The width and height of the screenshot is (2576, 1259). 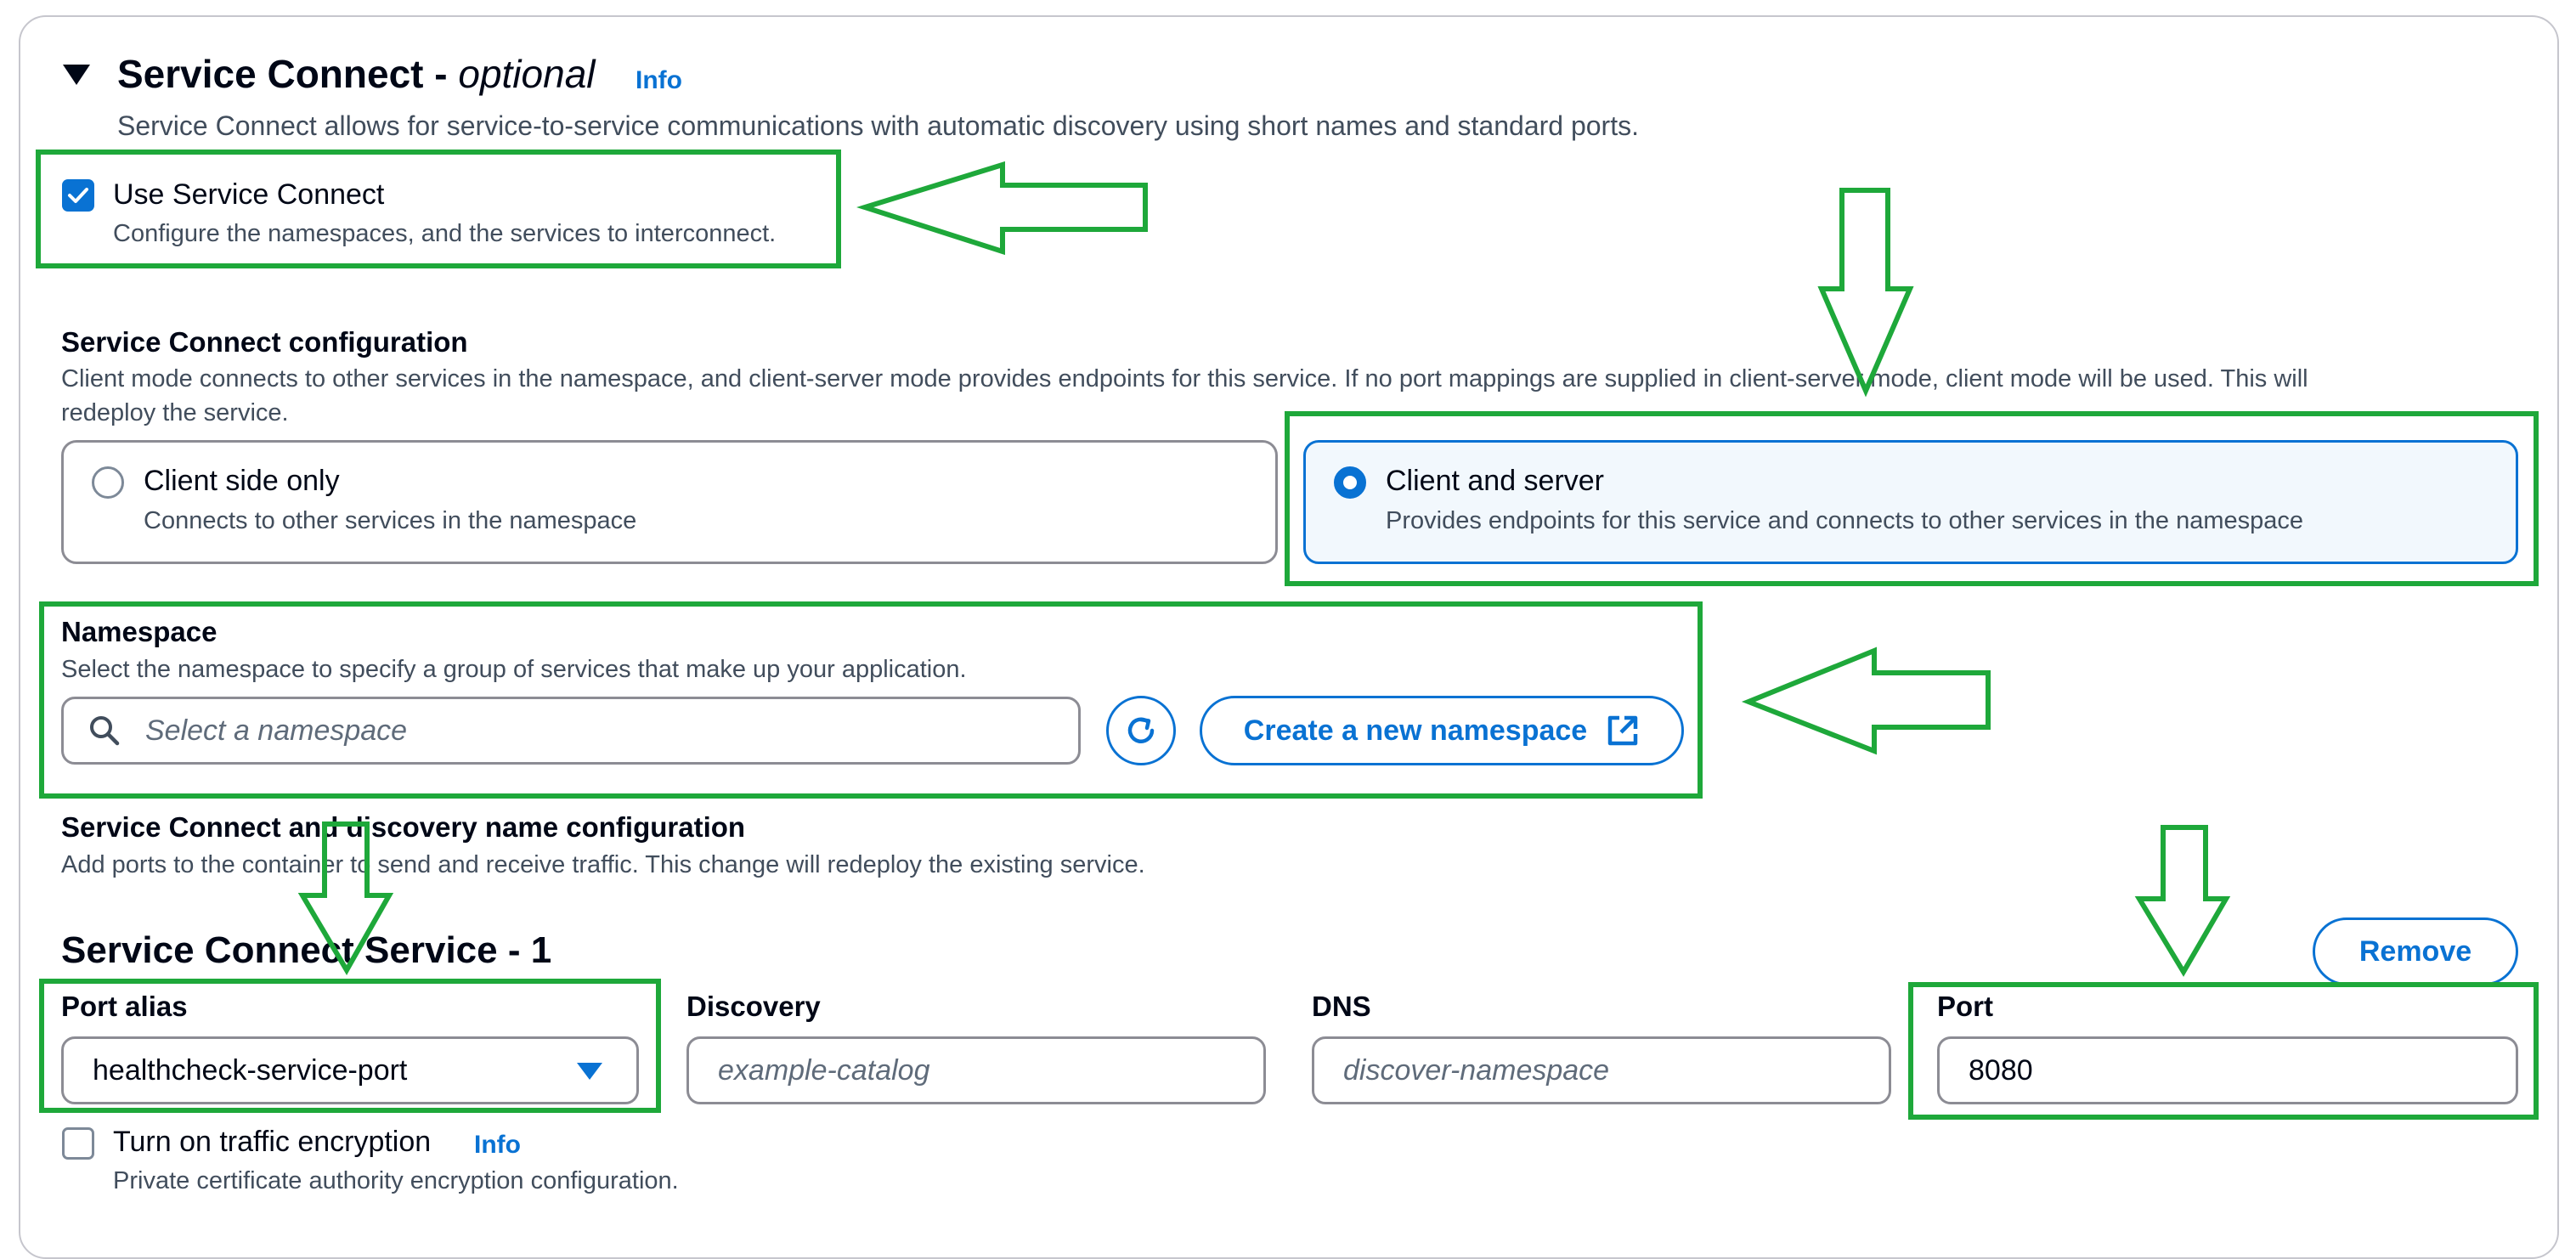 What do you see at coordinates (2415, 951) in the screenshot?
I see `remove-button: Remove` at bounding box center [2415, 951].